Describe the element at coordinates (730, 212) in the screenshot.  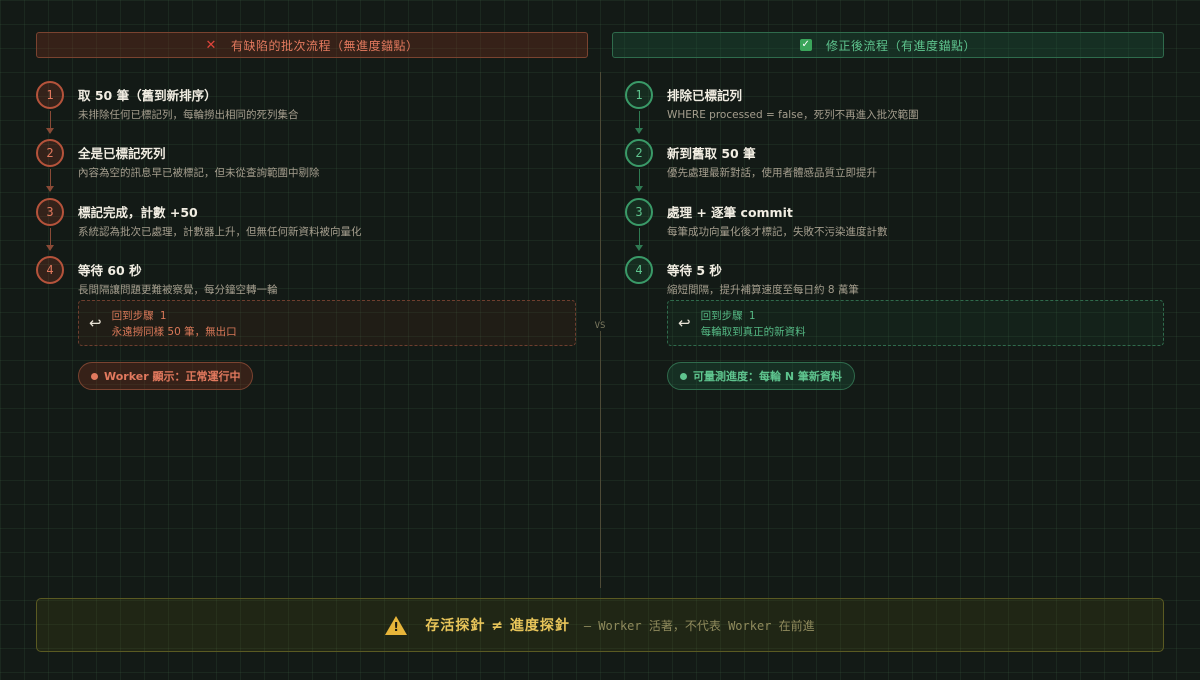
I see `step-title: 處理 + 逐筆 commit` at that location.